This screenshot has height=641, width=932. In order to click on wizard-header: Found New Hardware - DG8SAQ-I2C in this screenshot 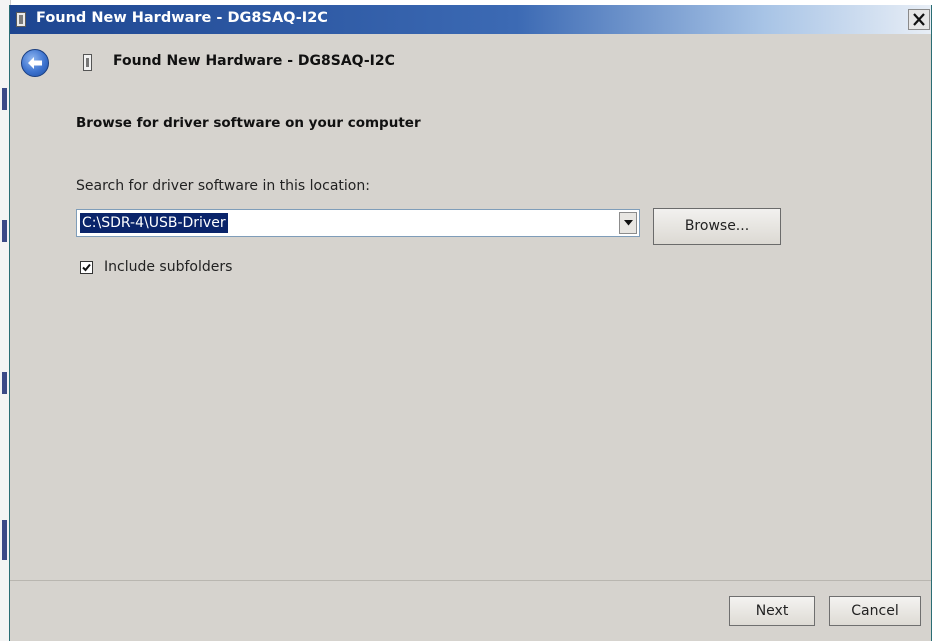, I will do `click(470, 58)`.